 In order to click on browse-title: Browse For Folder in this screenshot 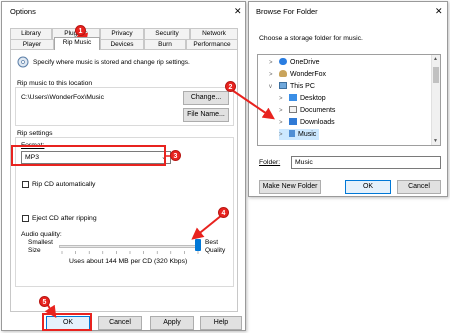, I will do `click(287, 11)`.